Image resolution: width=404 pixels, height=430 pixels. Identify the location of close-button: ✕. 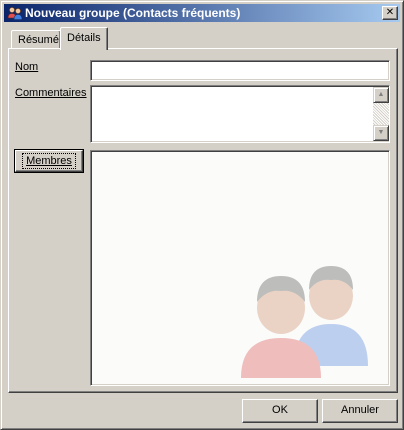
(390, 13).